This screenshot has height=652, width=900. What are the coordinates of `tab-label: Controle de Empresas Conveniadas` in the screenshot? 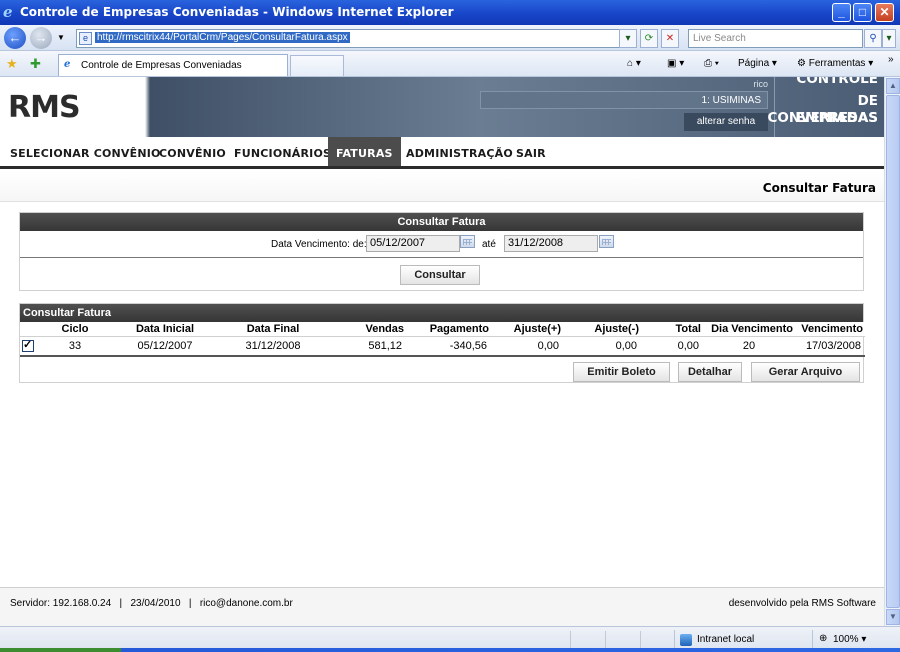 It's located at (161, 65).